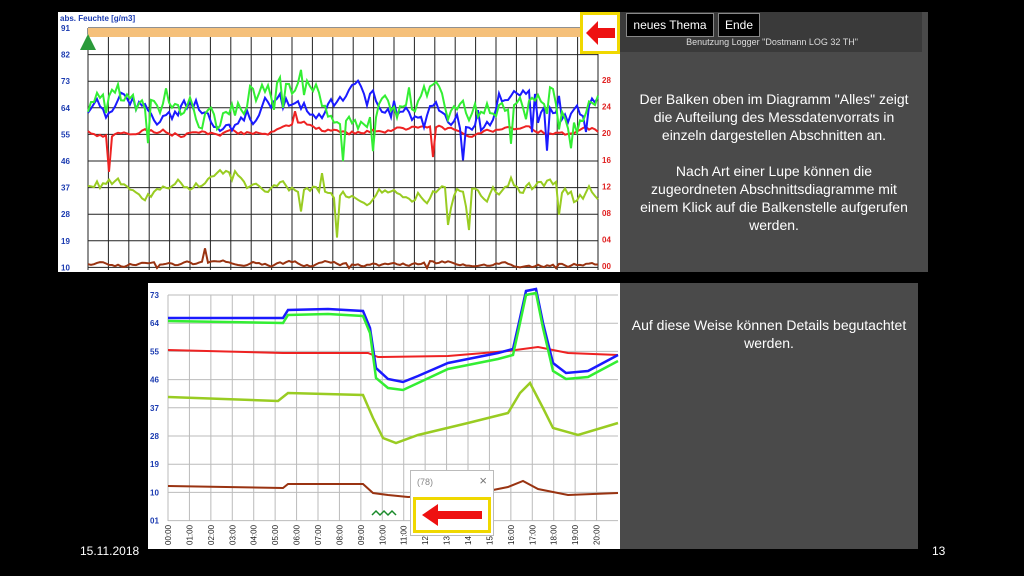  Describe the element at coordinates (939, 551) in the screenshot. I see `slide-number: 13` at that location.